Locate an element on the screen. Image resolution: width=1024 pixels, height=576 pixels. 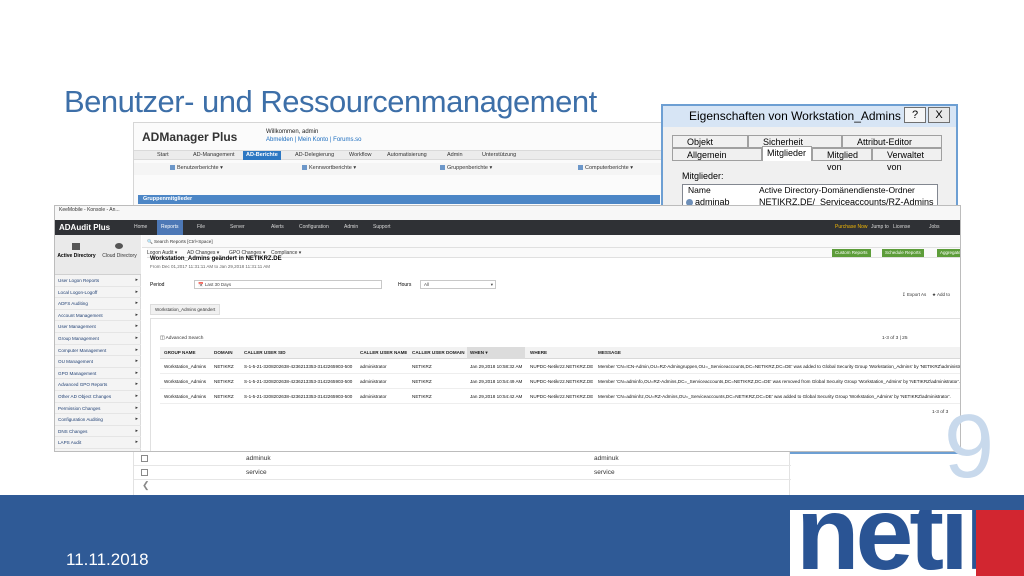
advanced-search-link: ◫ Advanced Search is located at coordinates (181, 338).